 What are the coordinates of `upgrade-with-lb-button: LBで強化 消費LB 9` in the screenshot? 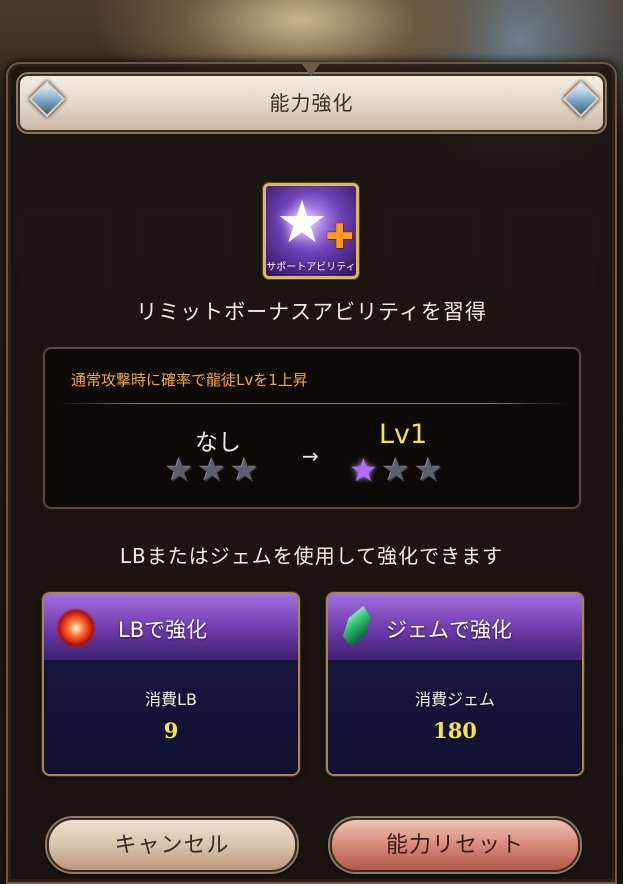 It's located at (171, 684).